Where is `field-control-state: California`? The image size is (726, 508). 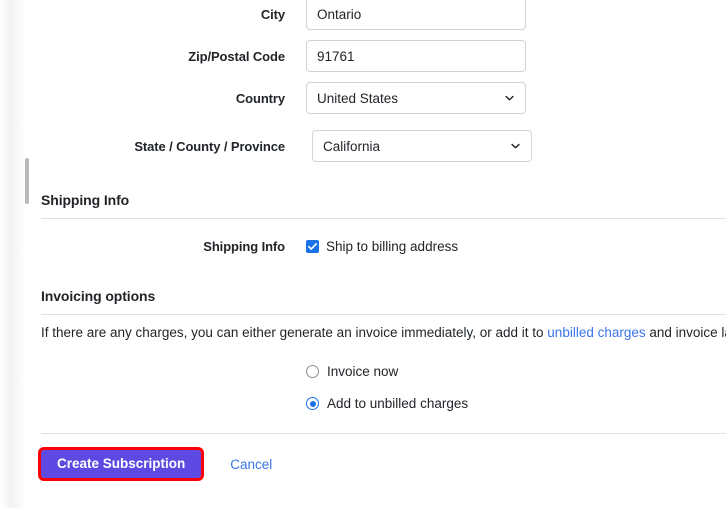
field-control-state: California is located at coordinates (422, 146).